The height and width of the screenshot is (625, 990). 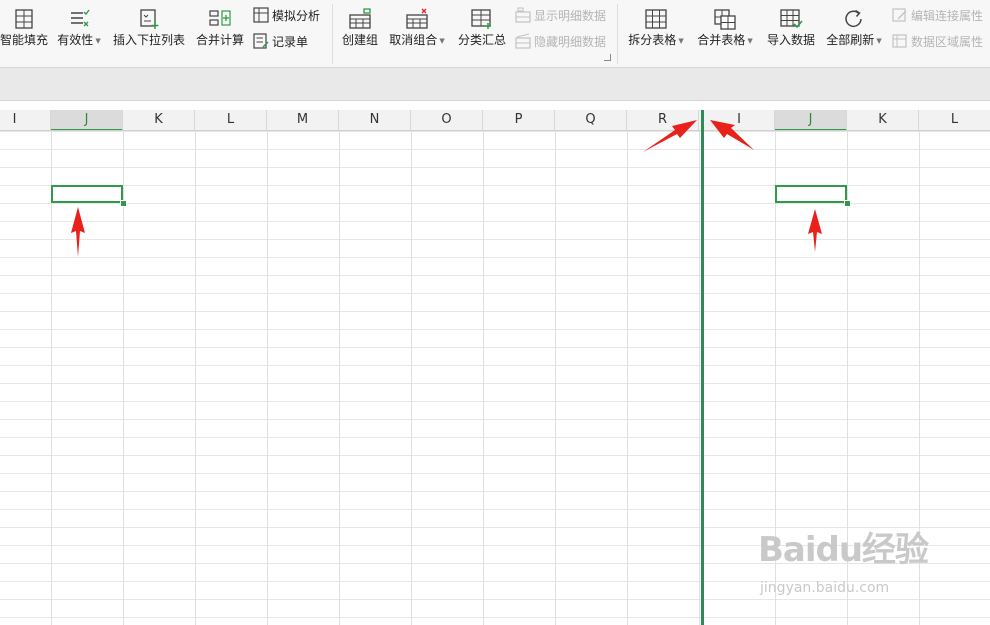 I want to click on watermark-logo: Baidu经验, so click(x=843, y=550).